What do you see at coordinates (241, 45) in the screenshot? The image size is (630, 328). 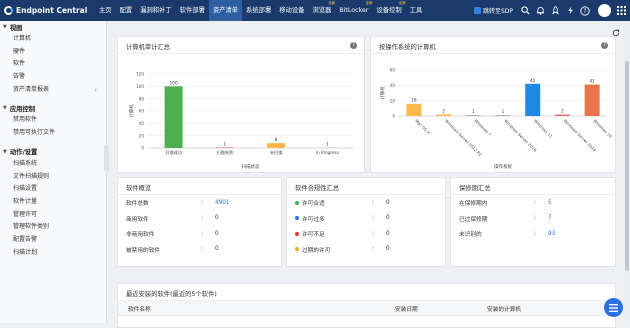 I see `card-title: 计算机审计汇总` at bounding box center [241, 45].